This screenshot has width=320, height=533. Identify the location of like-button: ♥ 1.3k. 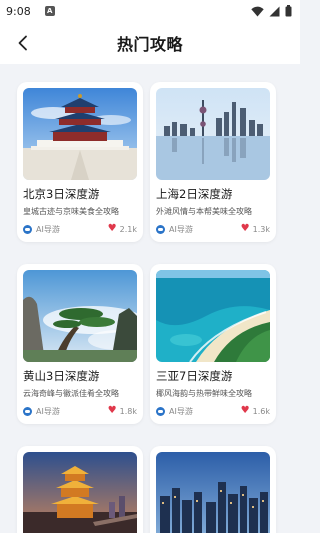
(255, 229).